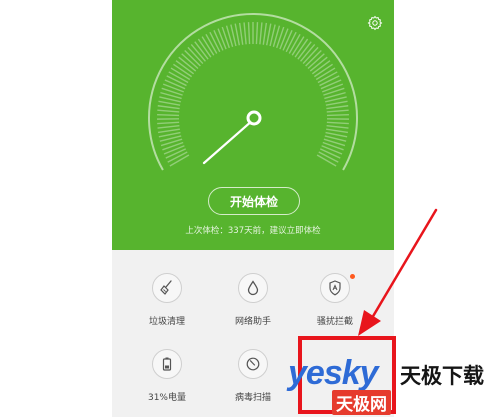 This screenshot has width=500, height=417. What do you see at coordinates (398, 272) in the screenshot?
I see `annotation-arrow` at bounding box center [398, 272].